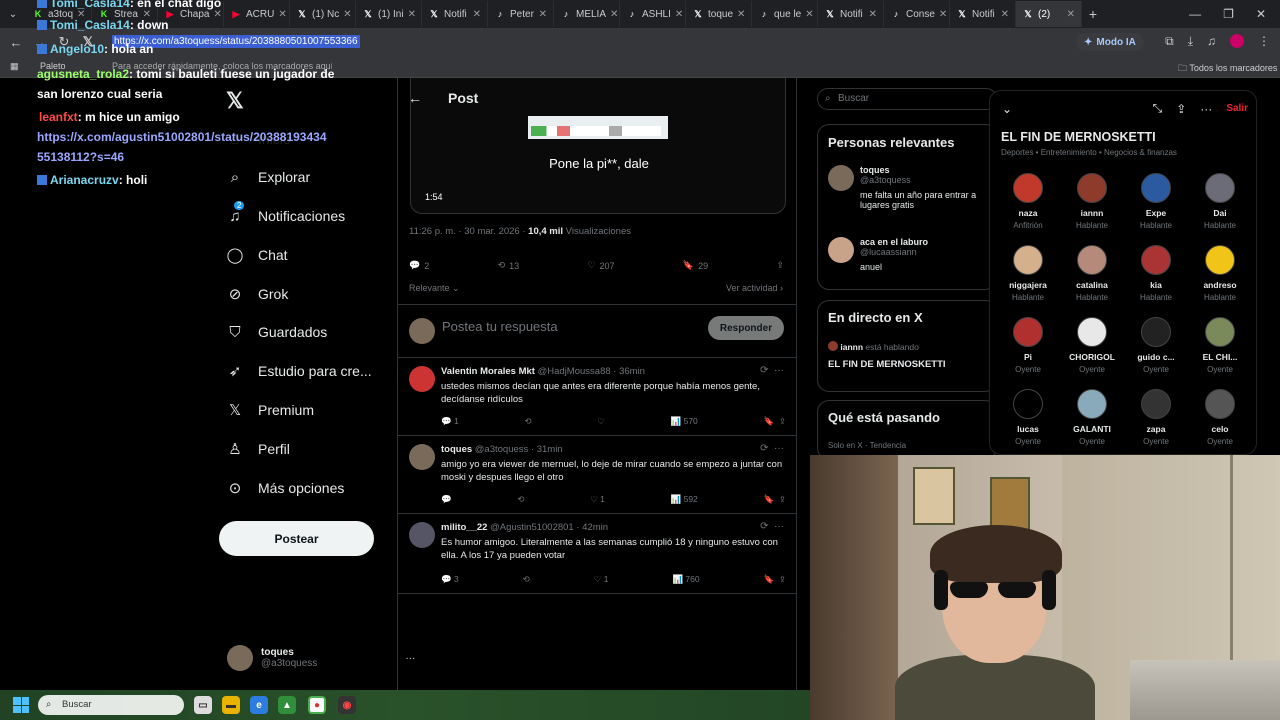  I want to click on windows-start-icon, so click(21, 705).